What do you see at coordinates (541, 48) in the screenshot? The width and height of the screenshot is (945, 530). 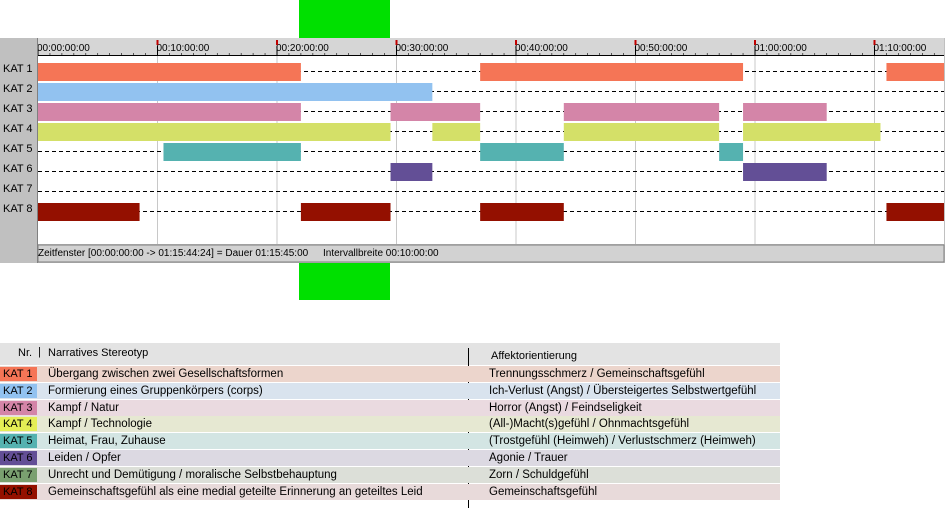 I see `time-tick-label: 00:40:00:00` at bounding box center [541, 48].